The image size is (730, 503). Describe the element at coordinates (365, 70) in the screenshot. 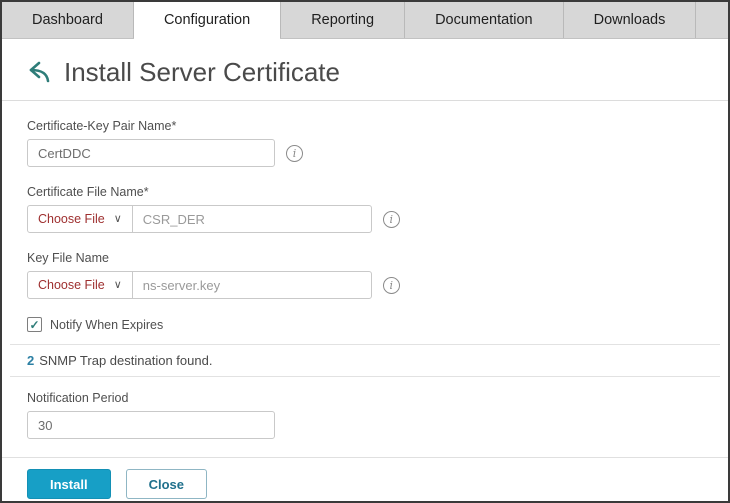

I see `page-header: Install Server Certificate` at that location.